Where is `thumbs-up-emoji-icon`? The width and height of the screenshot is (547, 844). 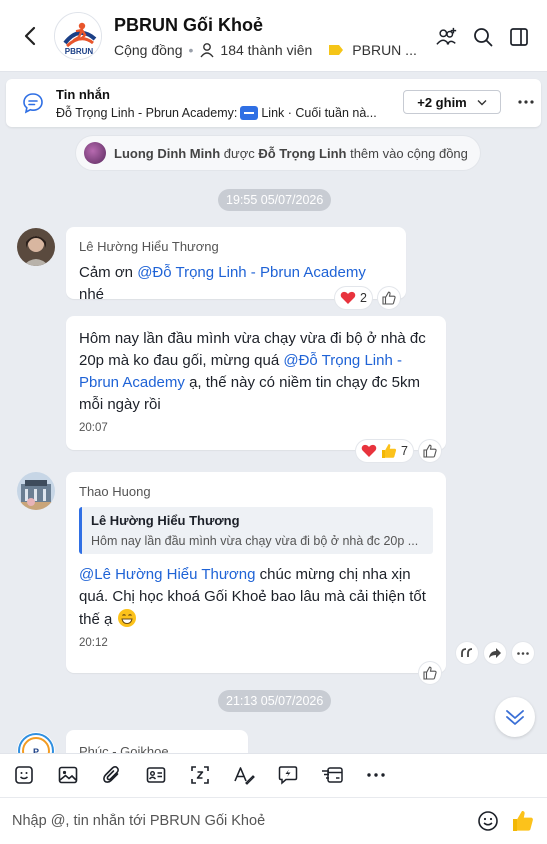 thumbs-up-emoji-icon is located at coordinates (389, 451).